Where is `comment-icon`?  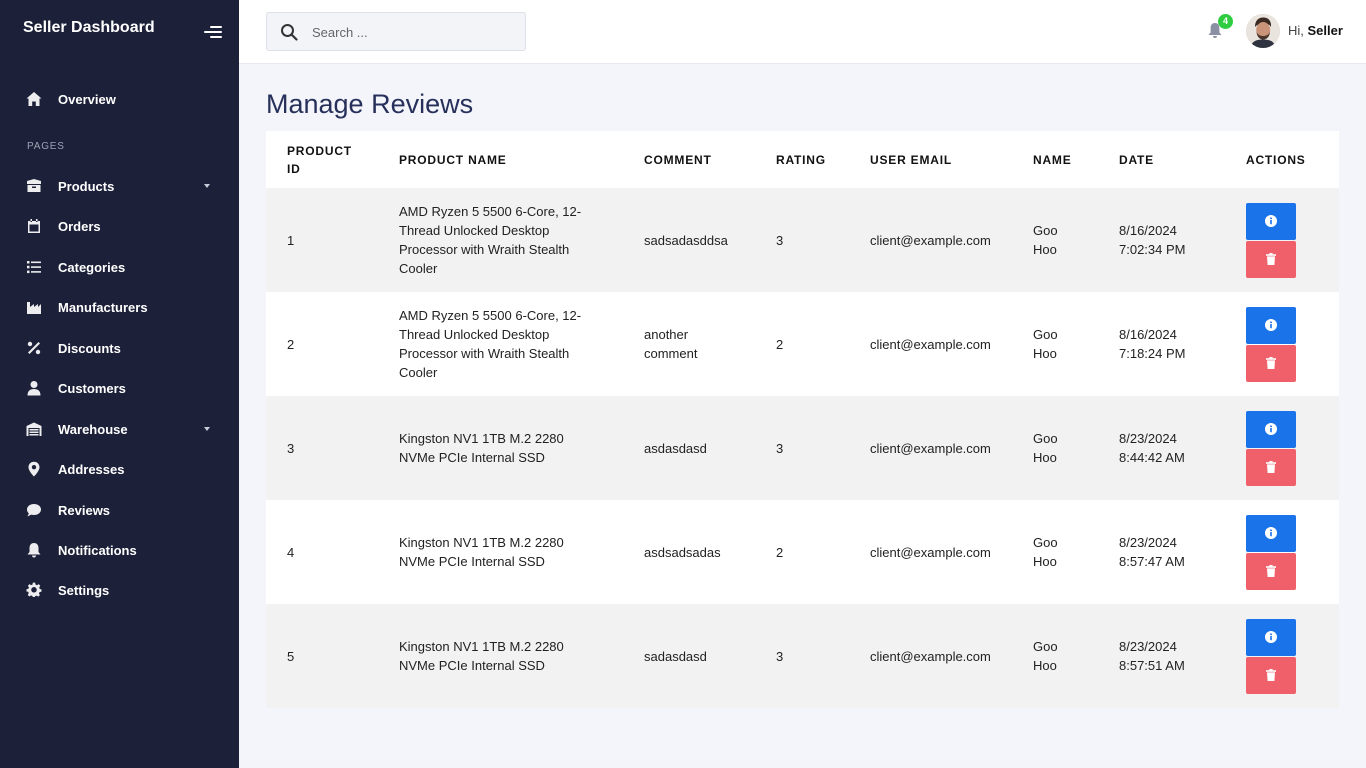
comment-icon is located at coordinates (33, 510).